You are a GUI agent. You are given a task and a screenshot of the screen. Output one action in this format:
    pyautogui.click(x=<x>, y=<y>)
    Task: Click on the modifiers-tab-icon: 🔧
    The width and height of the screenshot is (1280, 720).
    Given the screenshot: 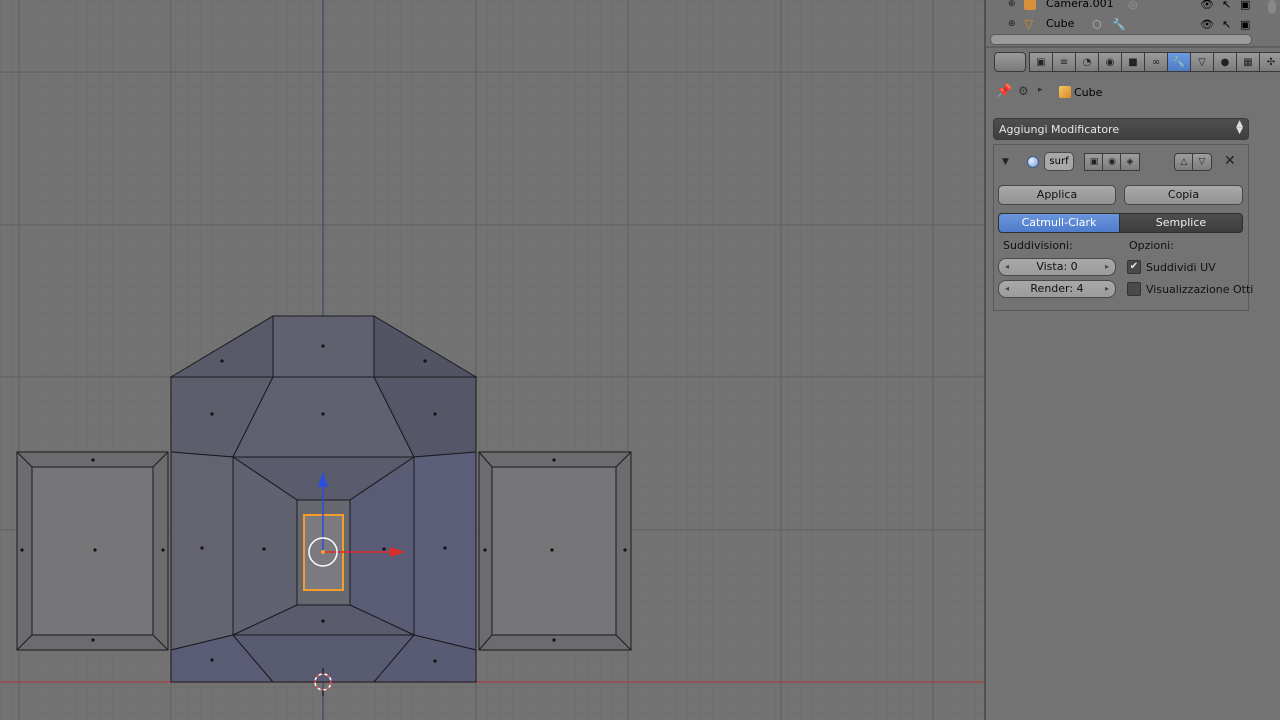 What is the action you would take?
    pyautogui.click(x=1179, y=62)
    